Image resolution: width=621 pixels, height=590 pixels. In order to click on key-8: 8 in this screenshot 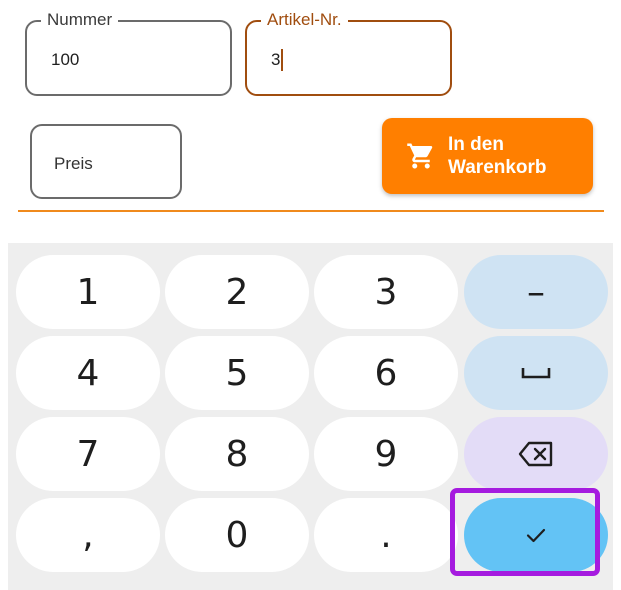, I will do `click(237, 454)`.